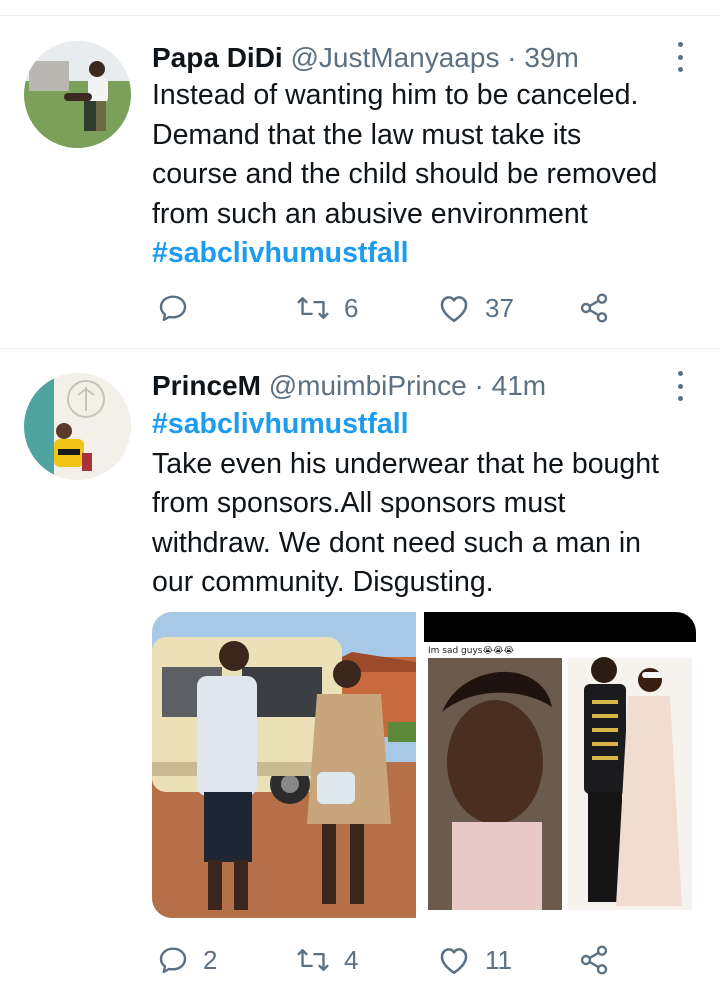 Image resolution: width=720 pixels, height=1000 pixels. What do you see at coordinates (351, 959) in the screenshot?
I see `retweet-count: 4` at bounding box center [351, 959].